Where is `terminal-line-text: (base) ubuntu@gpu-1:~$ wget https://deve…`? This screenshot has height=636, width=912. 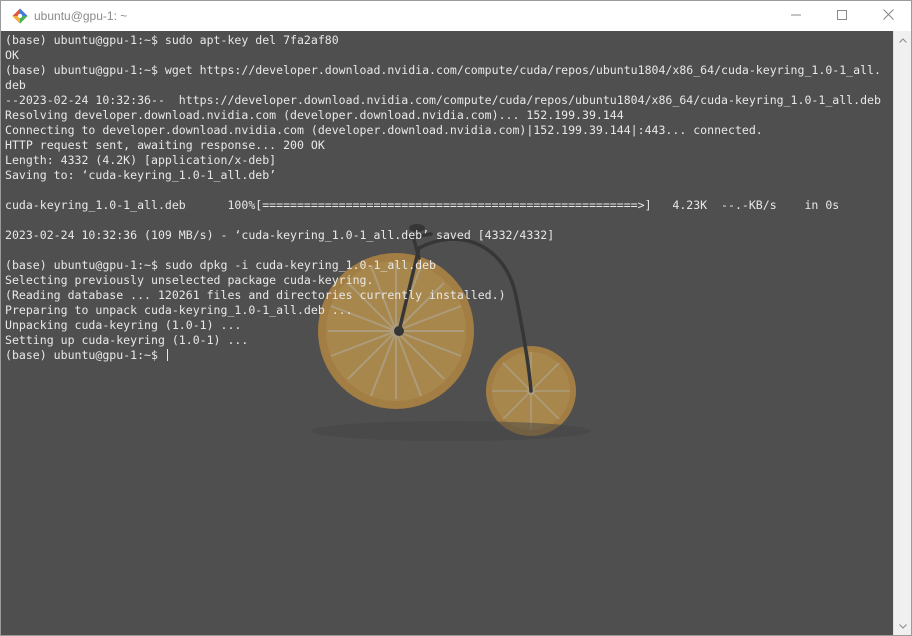
terminal-line-text: (base) ubuntu@gpu-1:~$ wget https://deve… is located at coordinates (443, 70).